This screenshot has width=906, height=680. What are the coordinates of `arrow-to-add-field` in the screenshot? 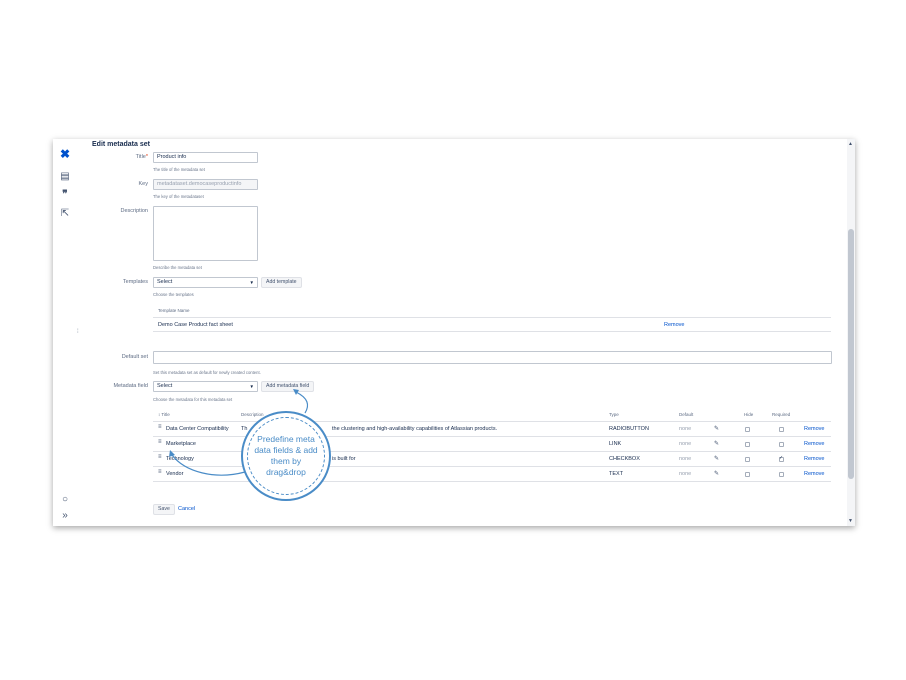 It's located at (302, 402).